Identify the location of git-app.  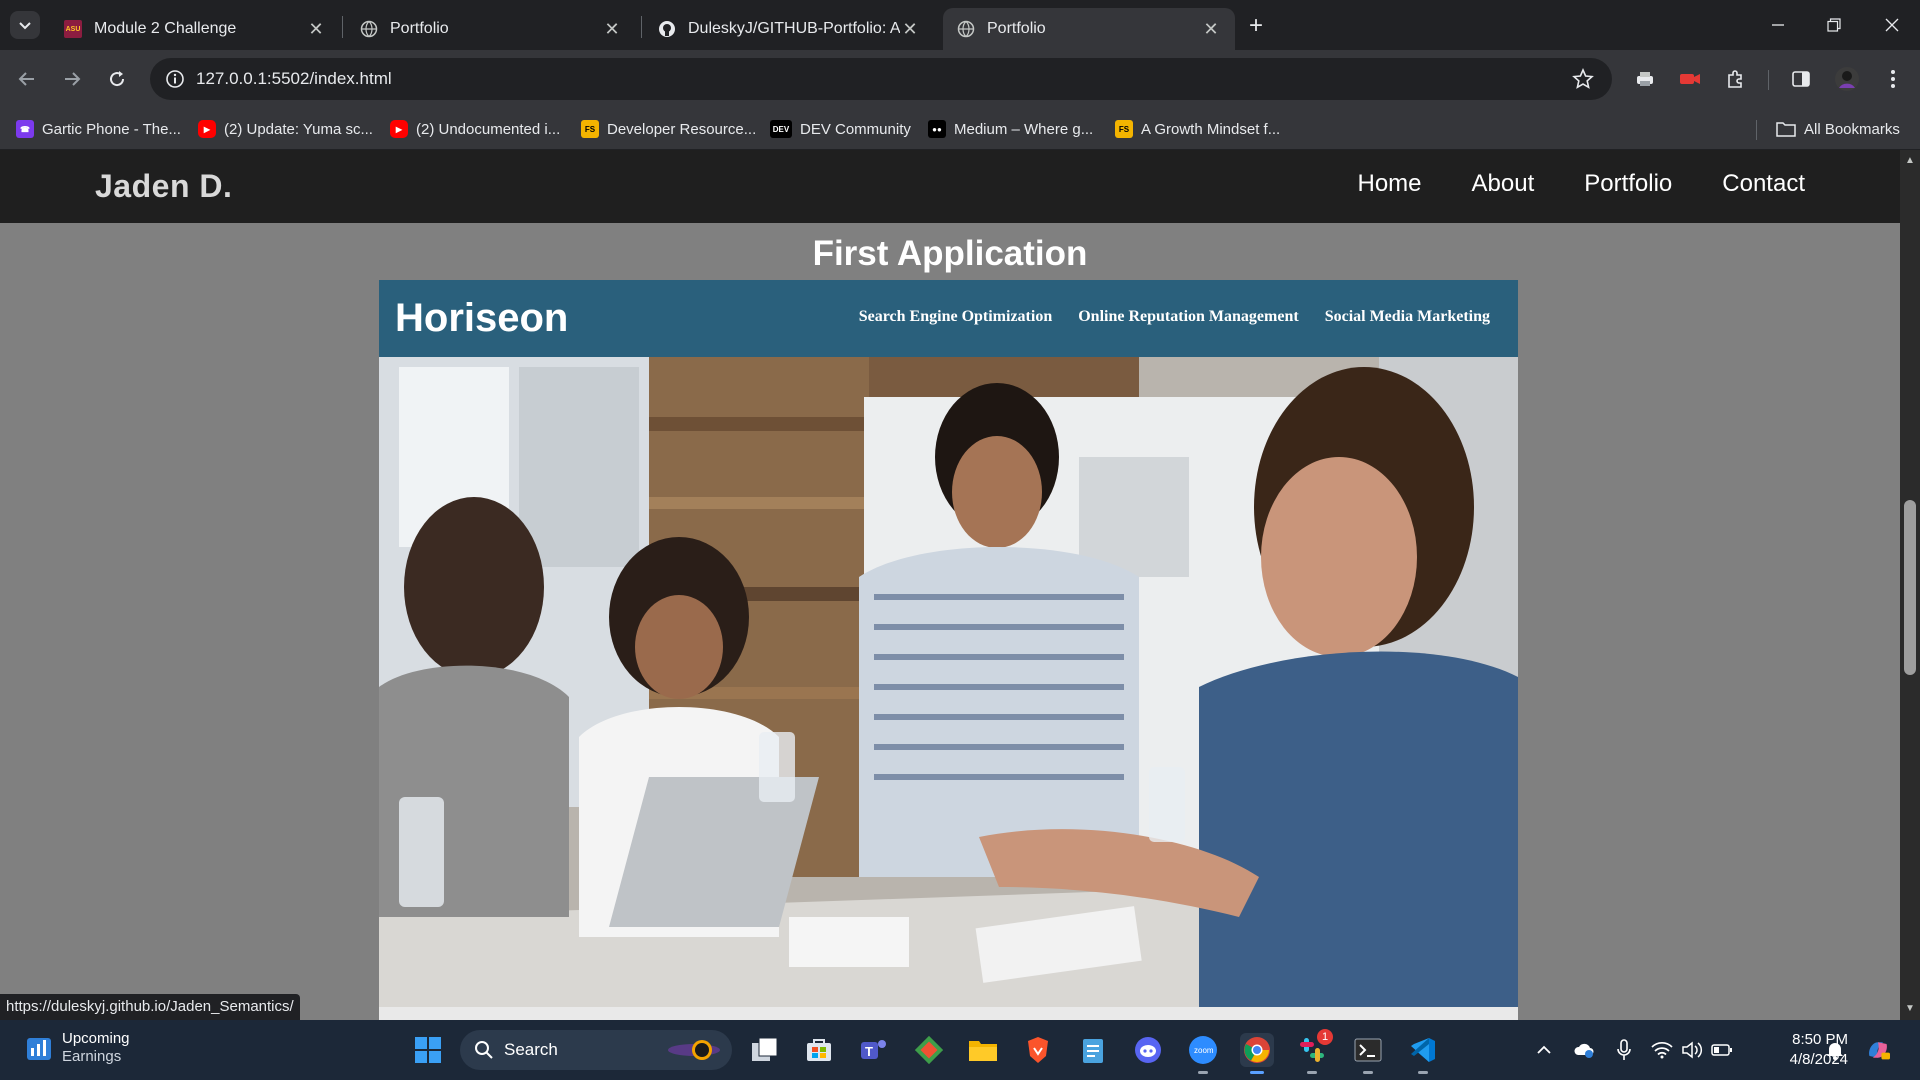
(929, 1050).